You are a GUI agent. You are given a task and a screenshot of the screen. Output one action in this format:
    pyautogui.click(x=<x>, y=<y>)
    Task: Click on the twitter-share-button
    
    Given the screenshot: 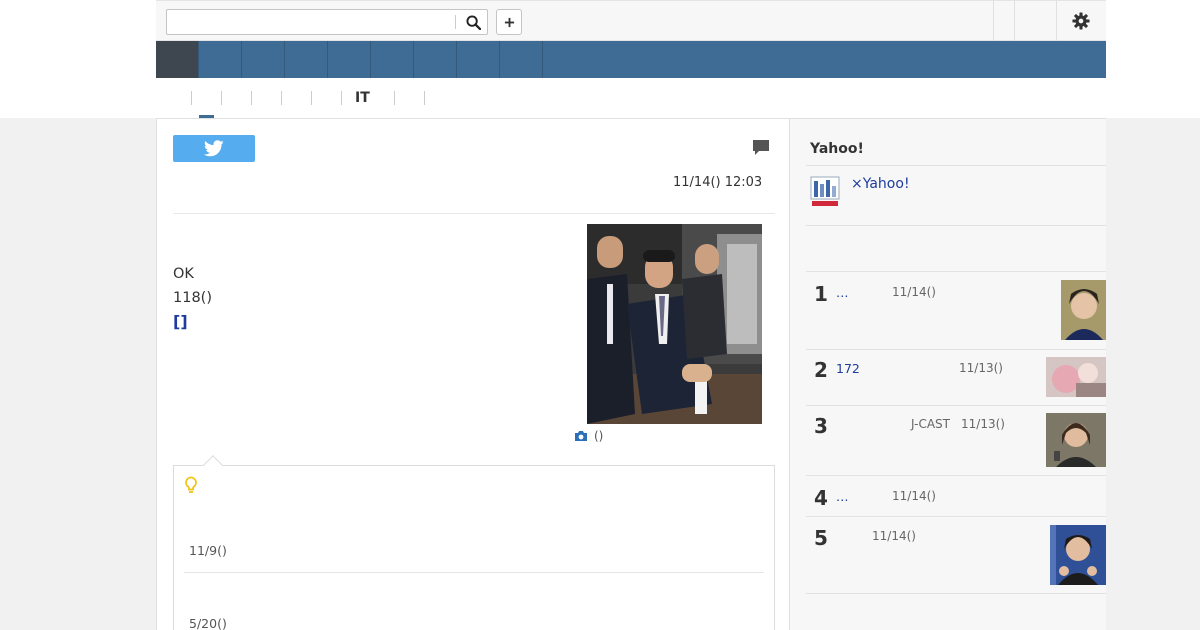 What is the action you would take?
    pyautogui.click(x=214, y=148)
    